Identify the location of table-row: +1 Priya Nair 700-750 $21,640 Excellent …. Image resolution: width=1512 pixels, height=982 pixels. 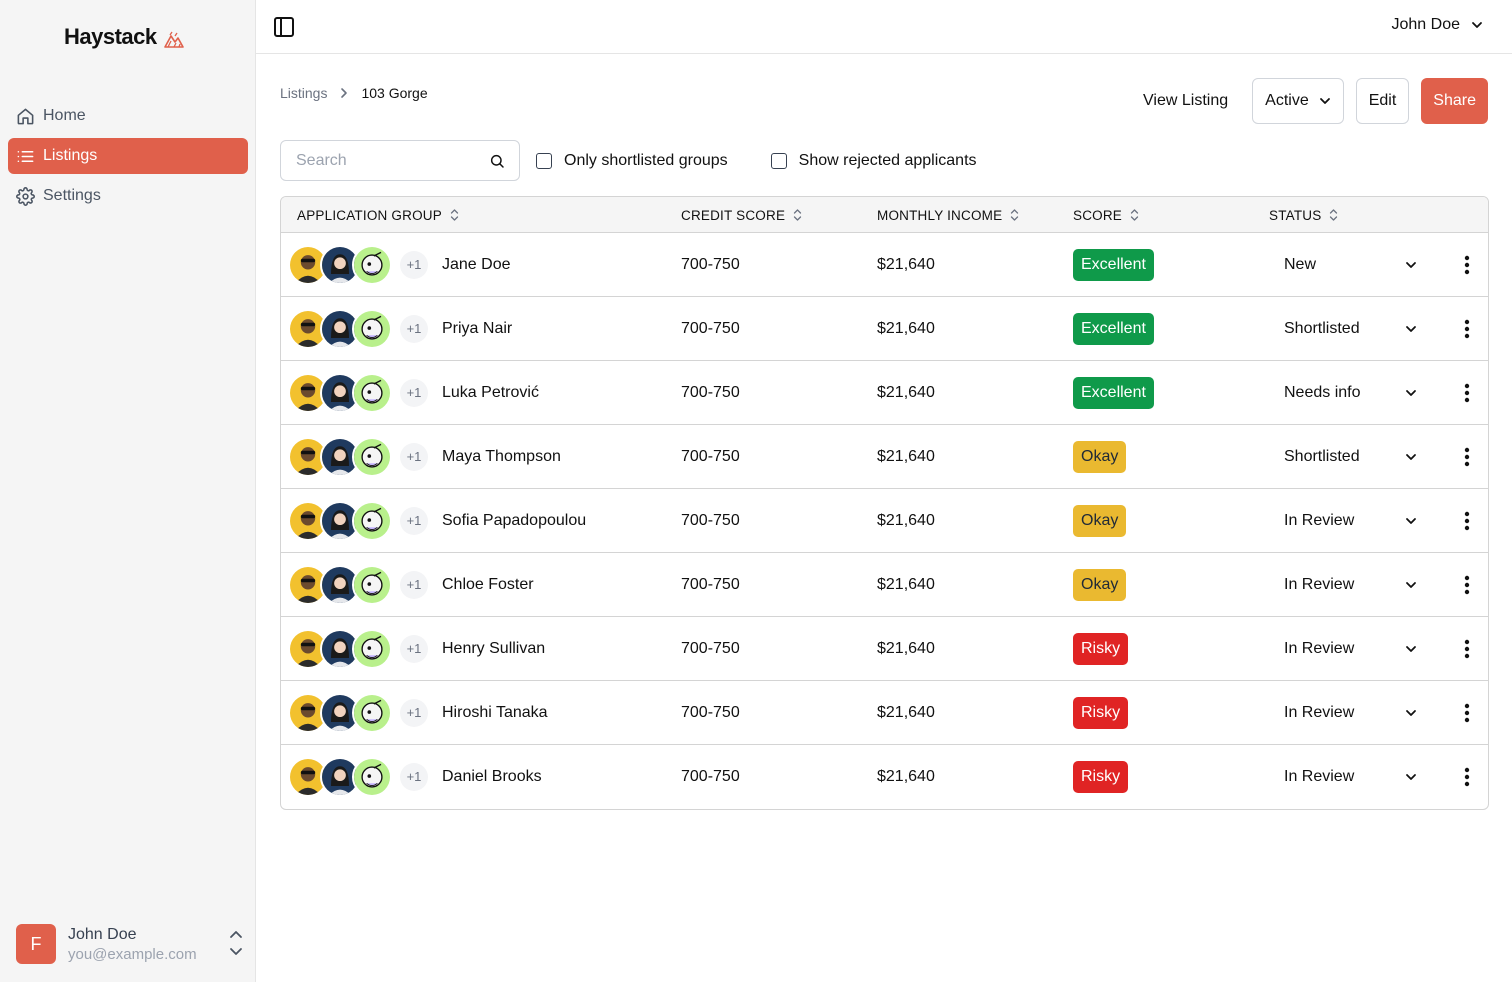
(884, 329).